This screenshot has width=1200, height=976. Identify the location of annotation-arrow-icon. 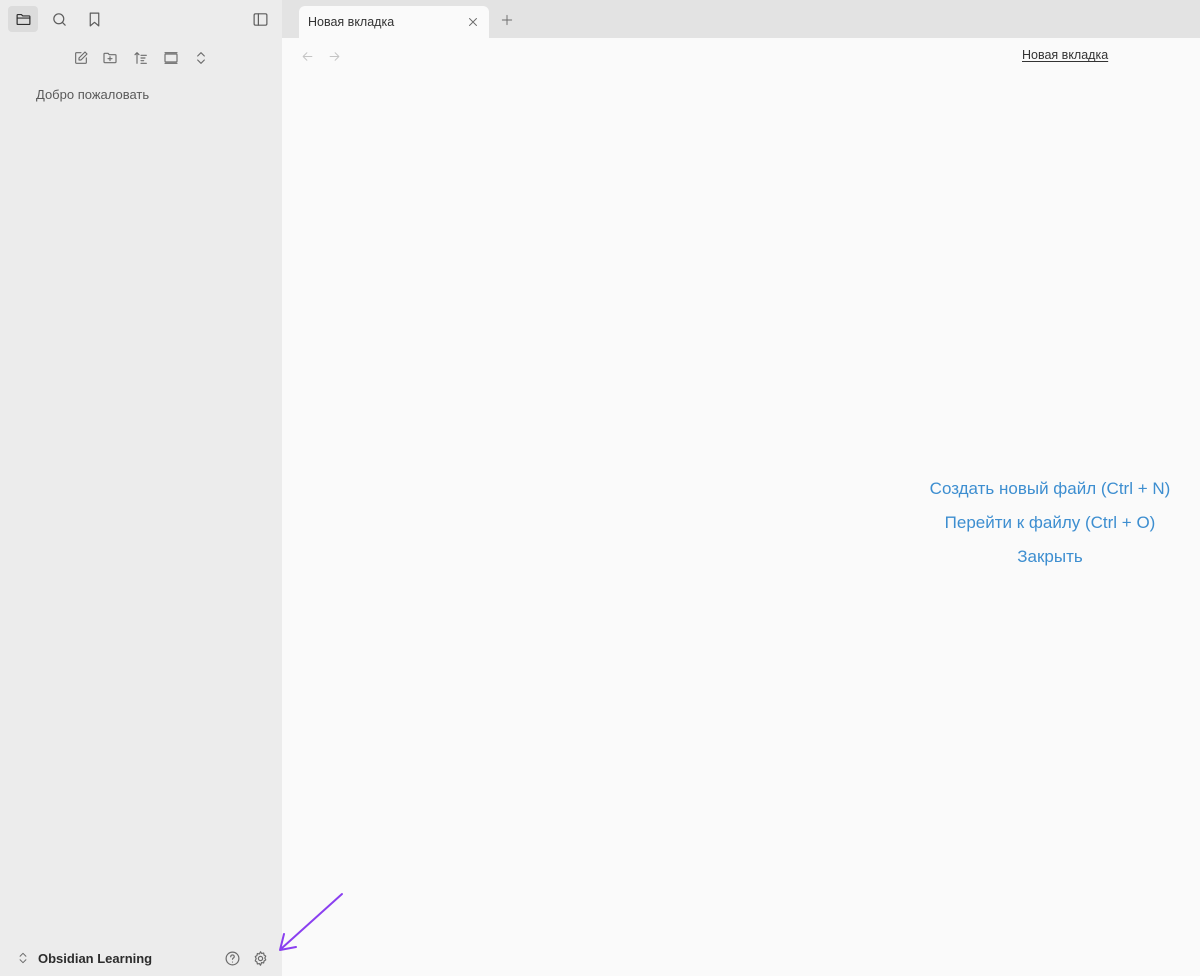
(311, 922).